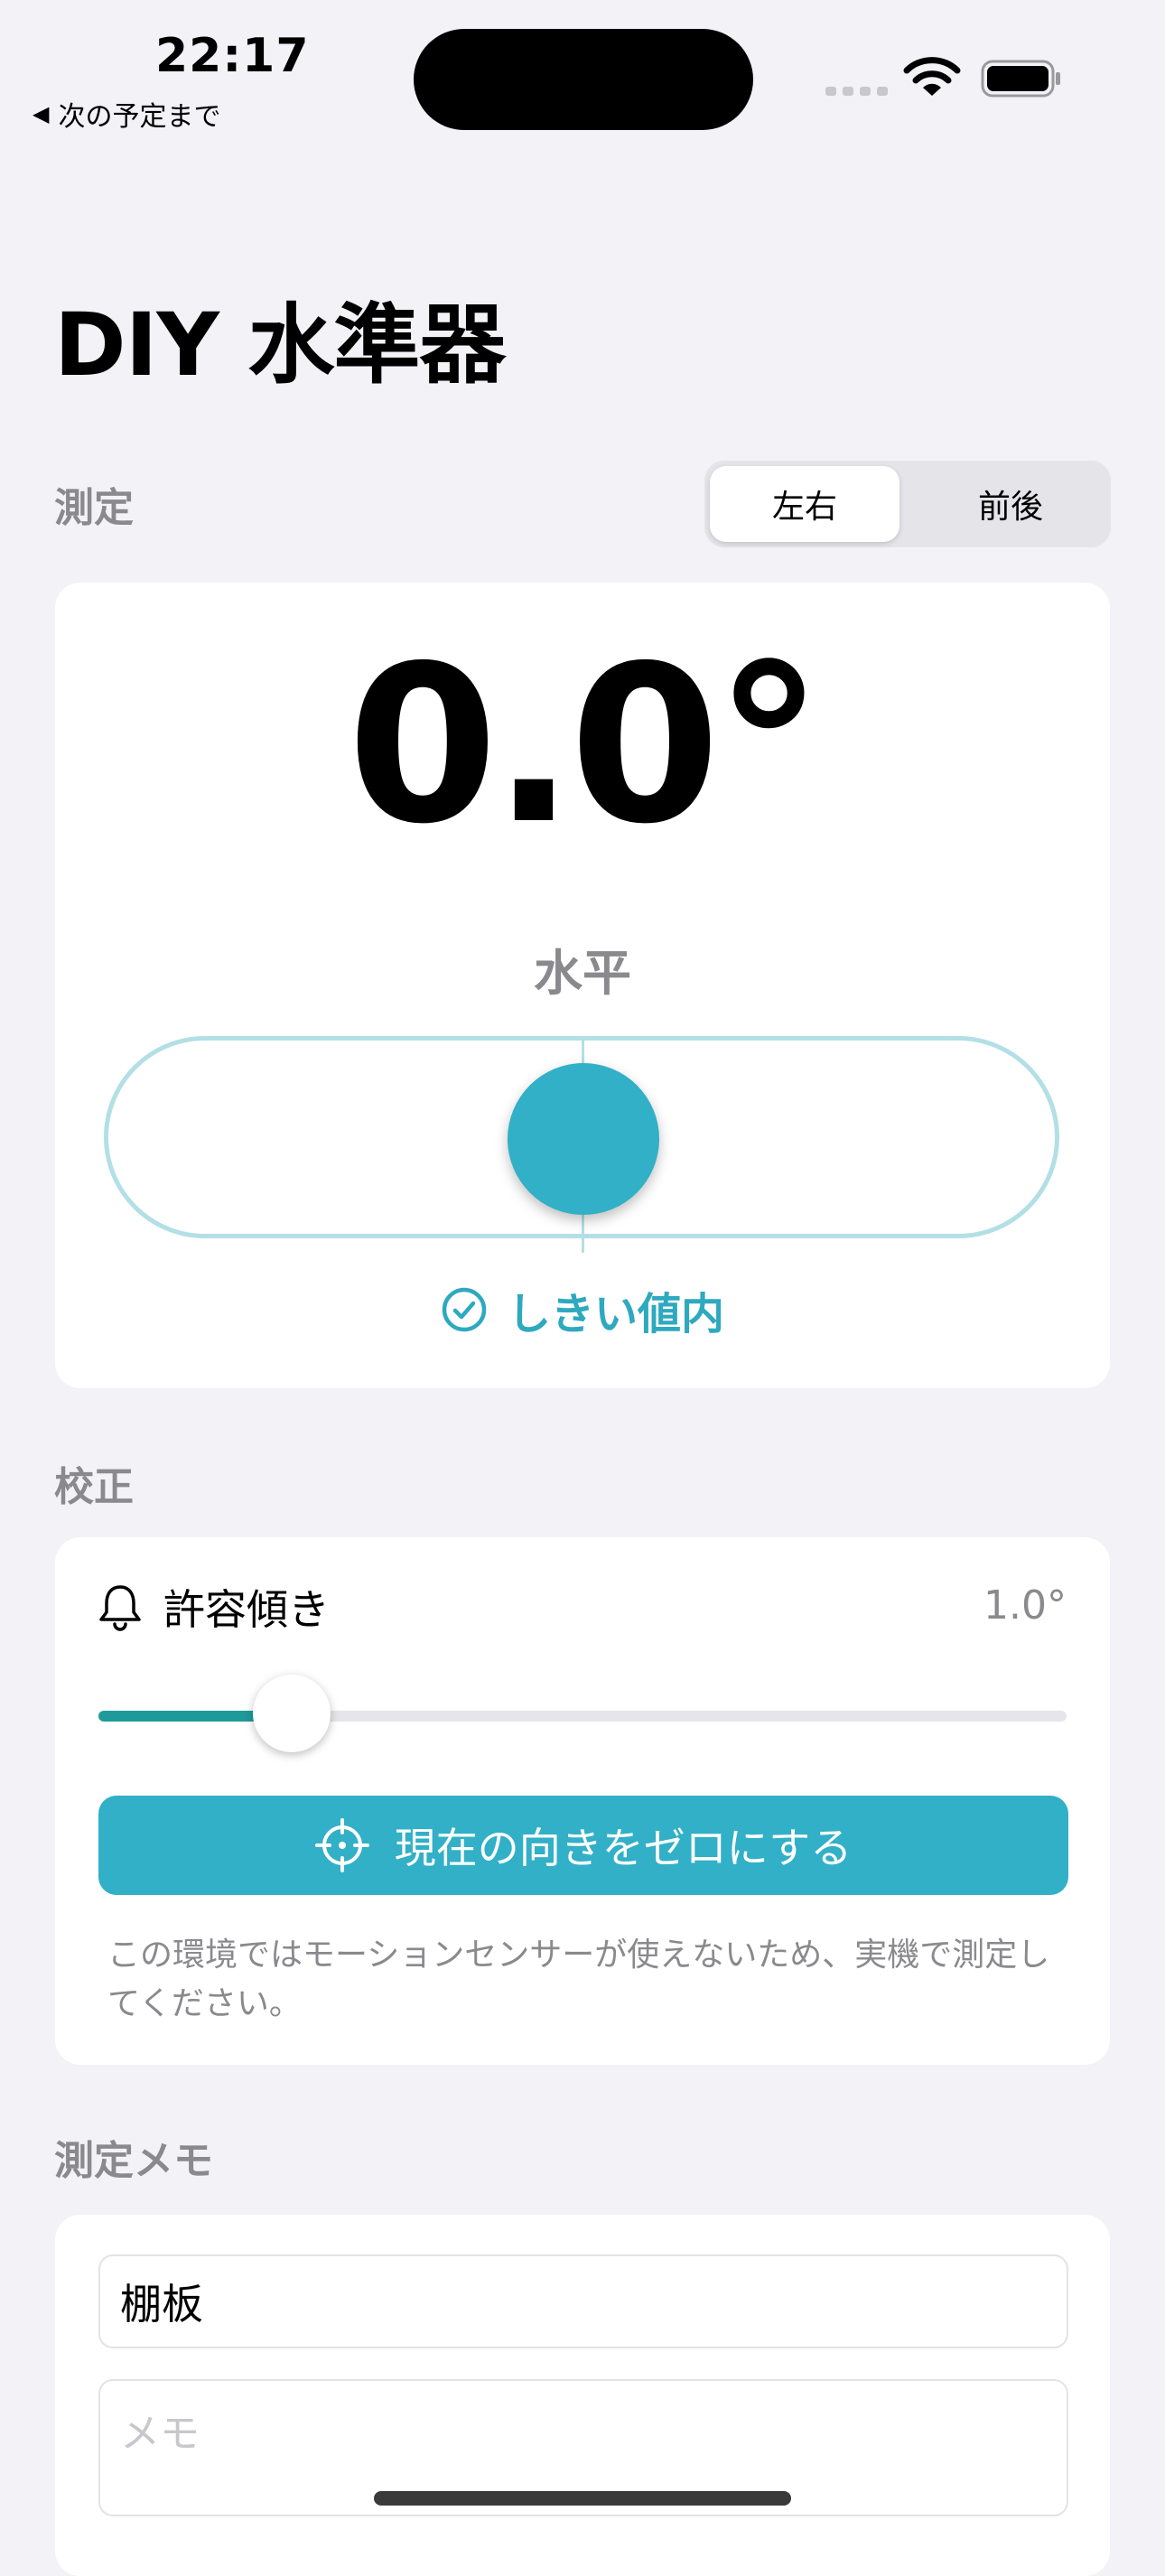  I want to click on back-triangle-icon: ◀, so click(41, 113).